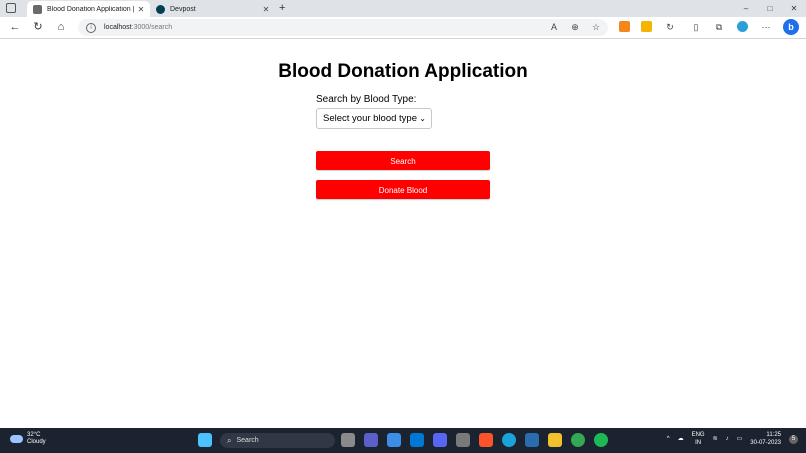 This screenshot has height=453, width=806. What do you see at coordinates (765, 443) in the screenshot?
I see `date: 30-07-2023` at bounding box center [765, 443].